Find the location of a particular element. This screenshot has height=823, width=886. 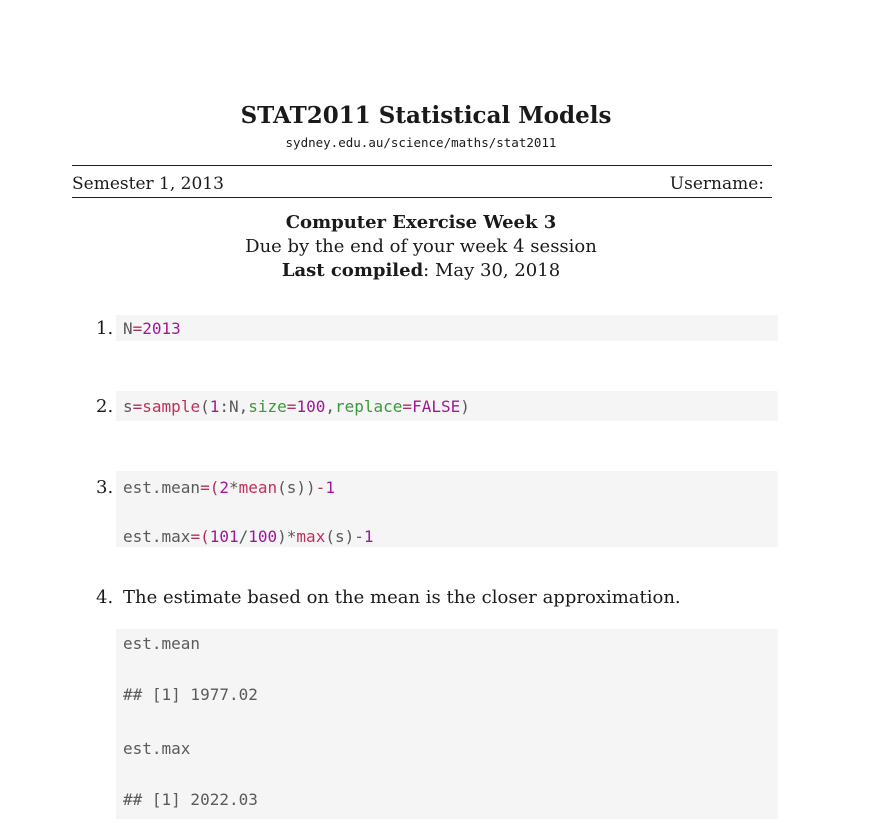

code-line: est.max=(101/100)*max(s)-1 is located at coordinates (248, 536).